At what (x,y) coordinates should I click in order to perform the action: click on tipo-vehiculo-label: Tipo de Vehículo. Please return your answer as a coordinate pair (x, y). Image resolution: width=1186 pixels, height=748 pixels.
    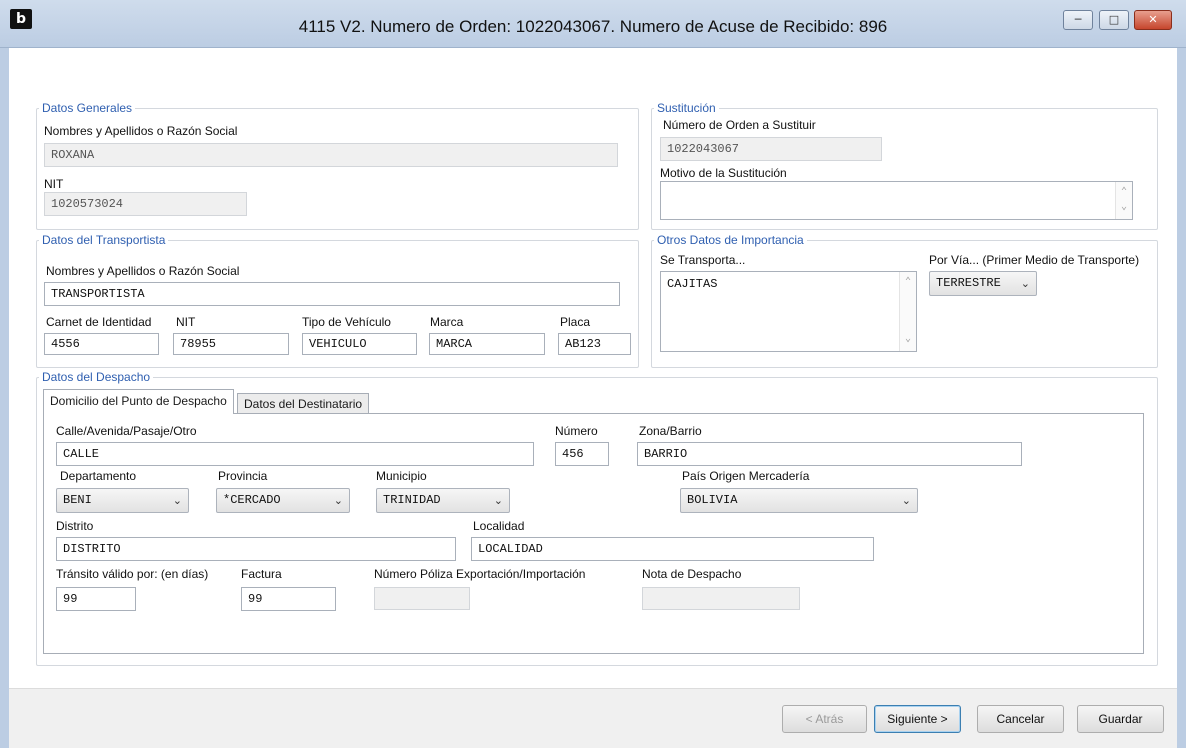
    Looking at the image, I should click on (346, 322).